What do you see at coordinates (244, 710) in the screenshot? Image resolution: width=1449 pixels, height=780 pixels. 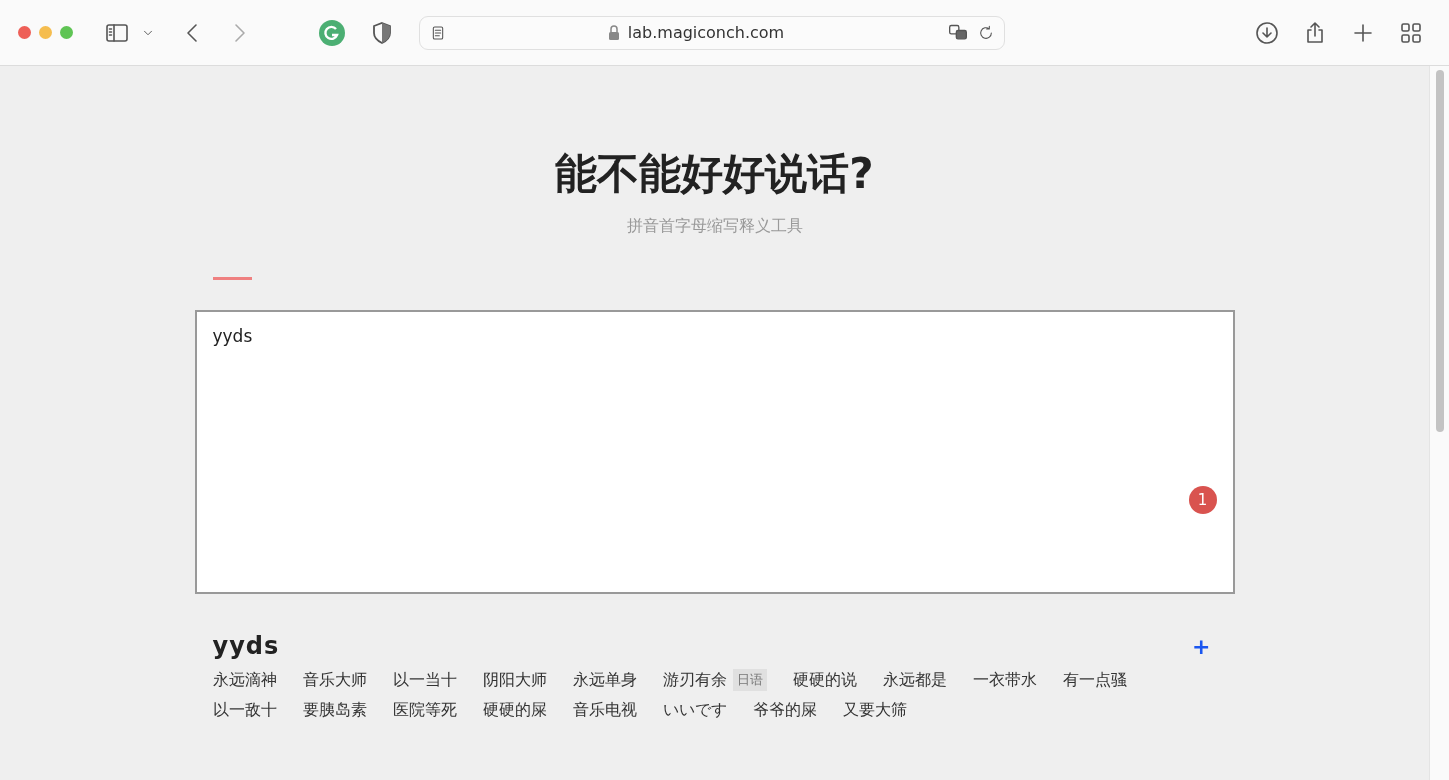 I see `meaning-item: 以一敌十` at bounding box center [244, 710].